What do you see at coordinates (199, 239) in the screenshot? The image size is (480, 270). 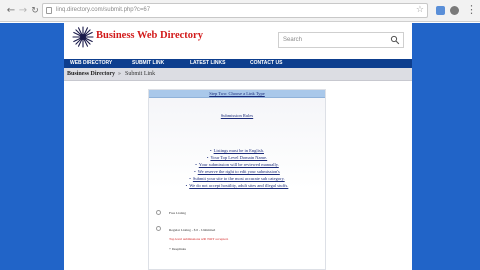 I see `listing-warning-note: Top level submissions will NOT accepted.` at bounding box center [199, 239].